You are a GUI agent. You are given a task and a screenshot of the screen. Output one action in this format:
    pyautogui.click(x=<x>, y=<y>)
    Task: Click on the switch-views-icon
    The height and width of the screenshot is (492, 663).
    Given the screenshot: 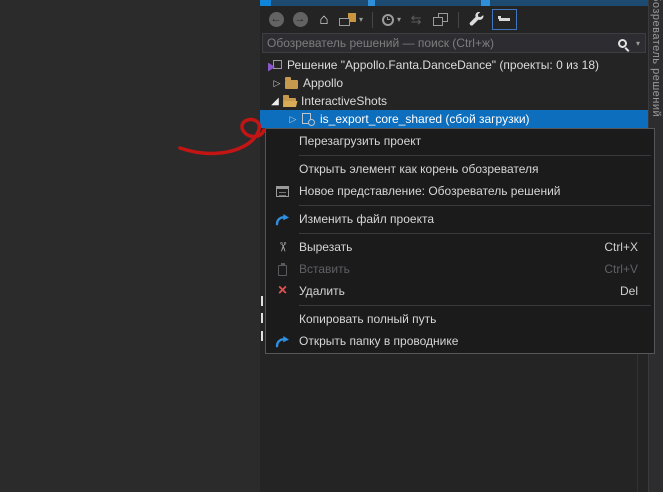 What is the action you would take?
    pyautogui.click(x=347, y=19)
    